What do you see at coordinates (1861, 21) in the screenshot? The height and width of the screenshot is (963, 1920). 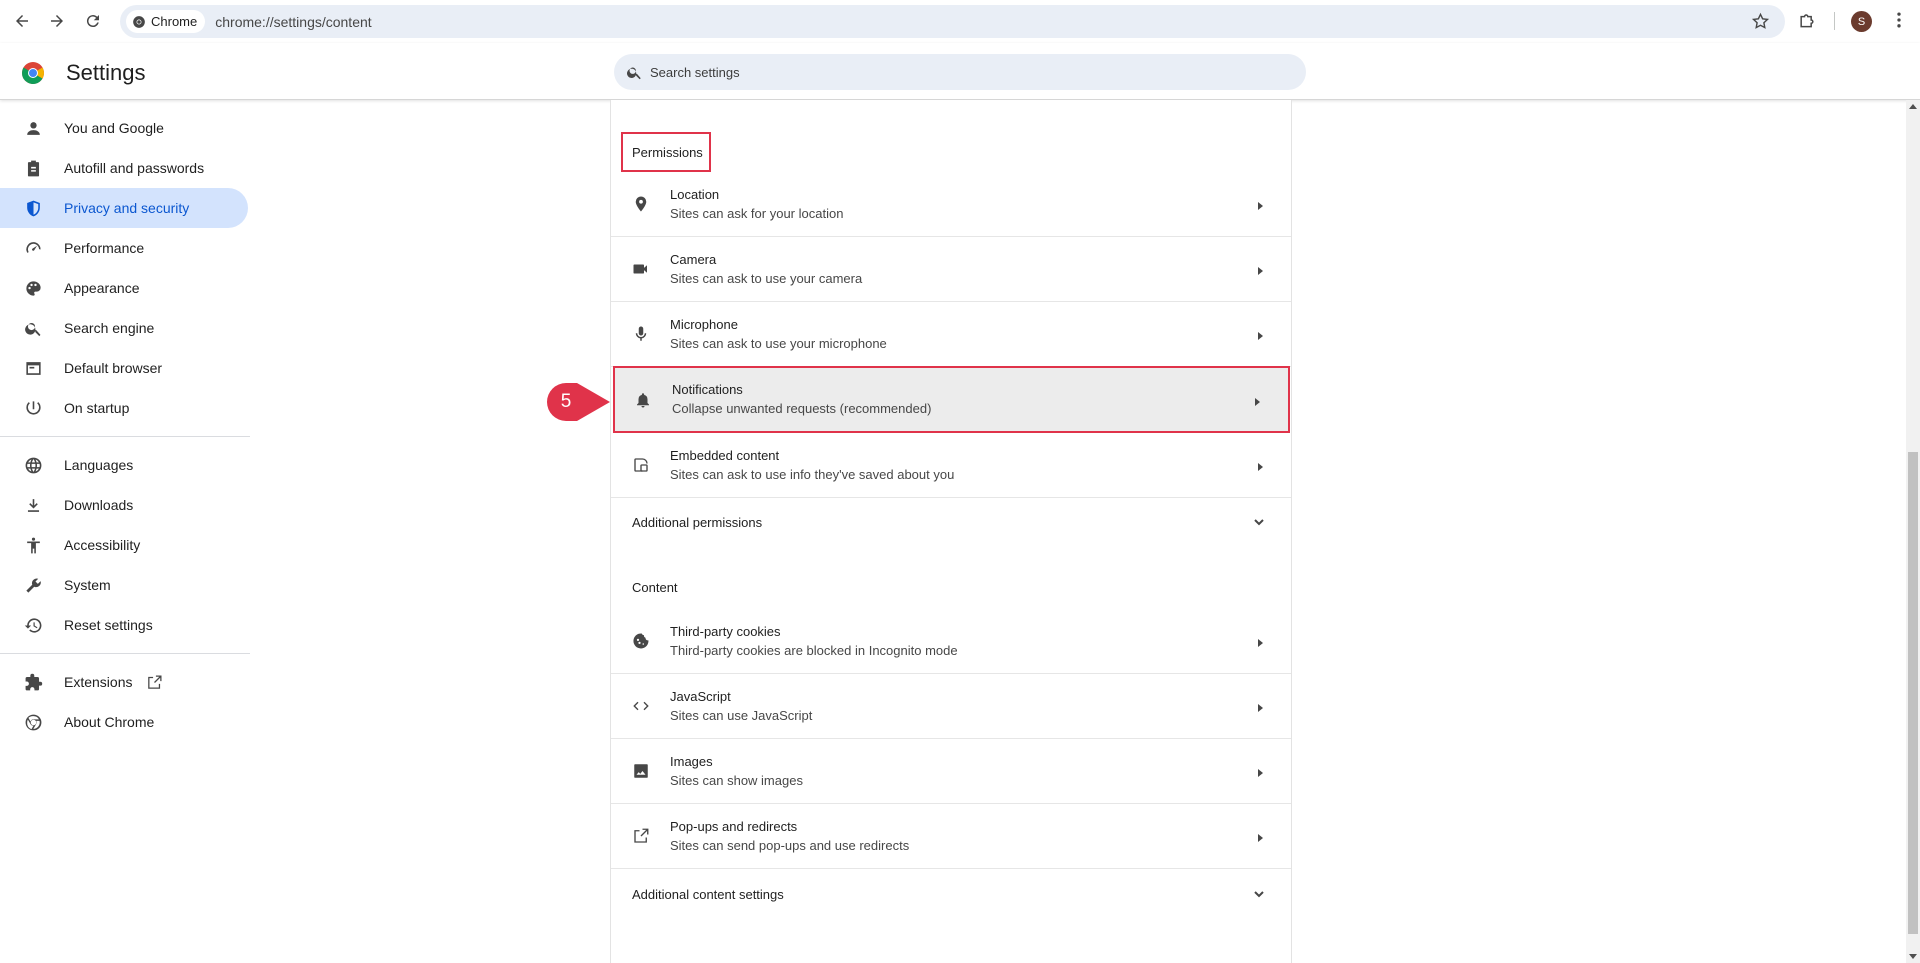 I see `profile-avatar: S` at bounding box center [1861, 21].